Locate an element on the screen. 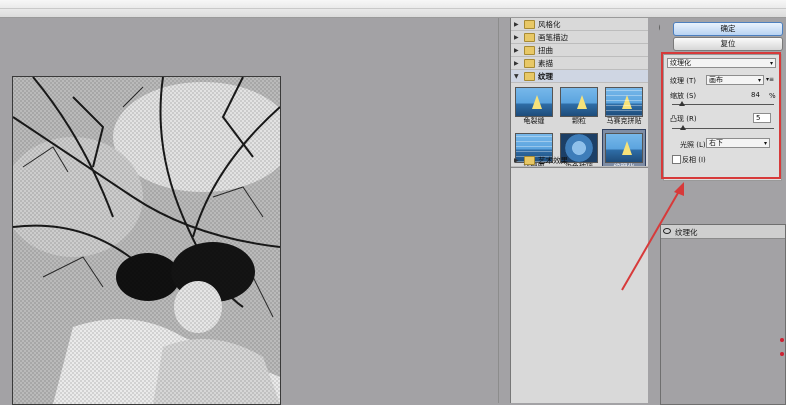 The width and height of the screenshot is (786, 405). thumb-mosaic-tiles: 马赛克拼贴 is located at coordinates (624, 106).